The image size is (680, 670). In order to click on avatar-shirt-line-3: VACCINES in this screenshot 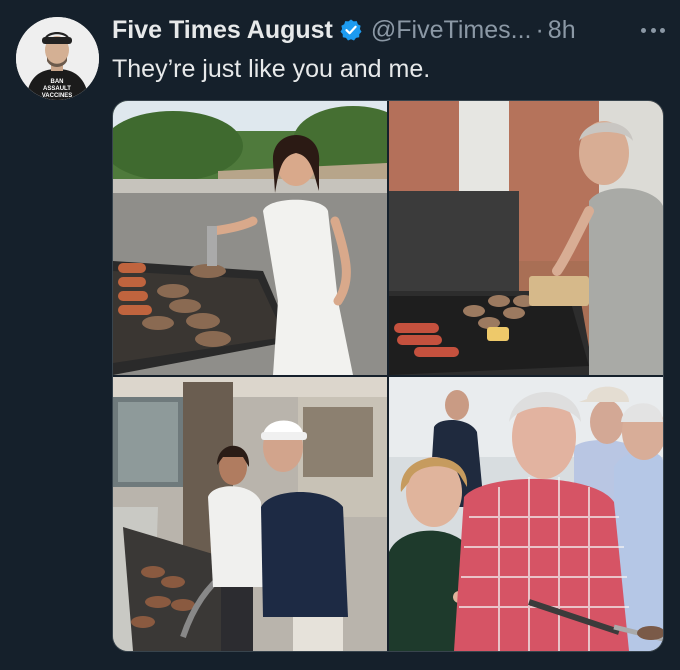, I will do `click(57, 96)`.